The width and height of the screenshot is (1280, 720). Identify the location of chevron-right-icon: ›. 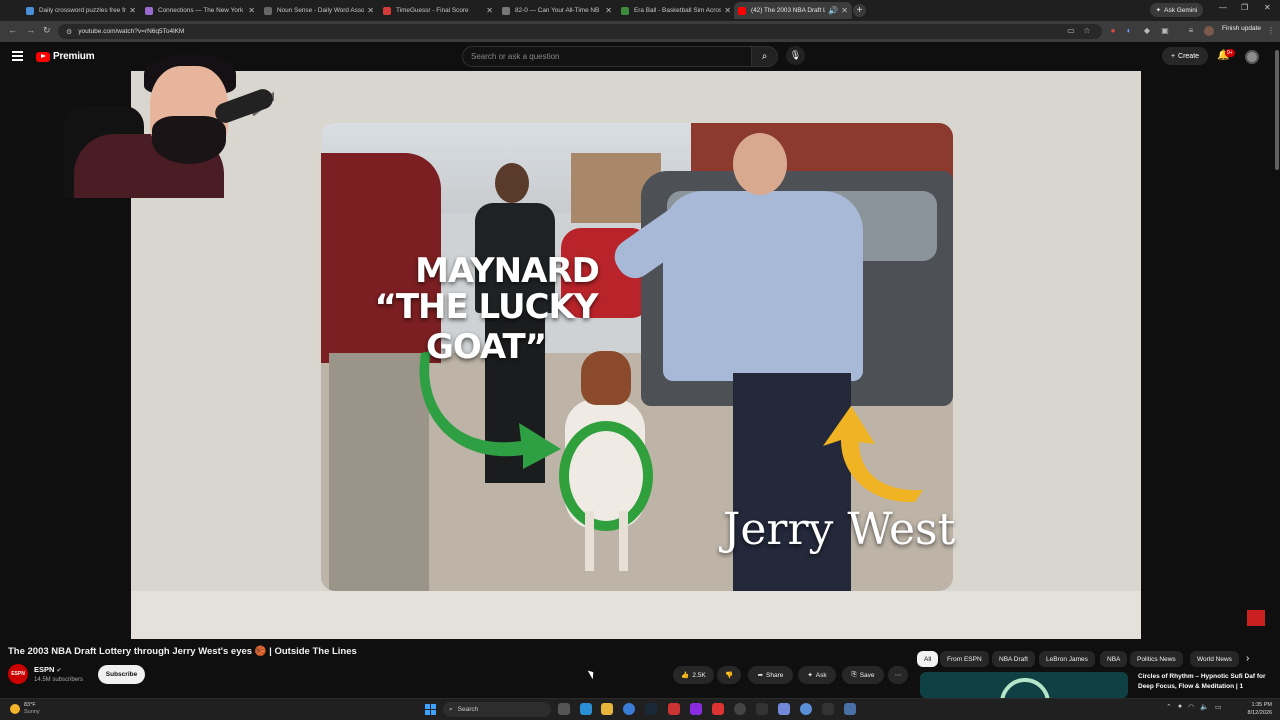
(1247, 658).